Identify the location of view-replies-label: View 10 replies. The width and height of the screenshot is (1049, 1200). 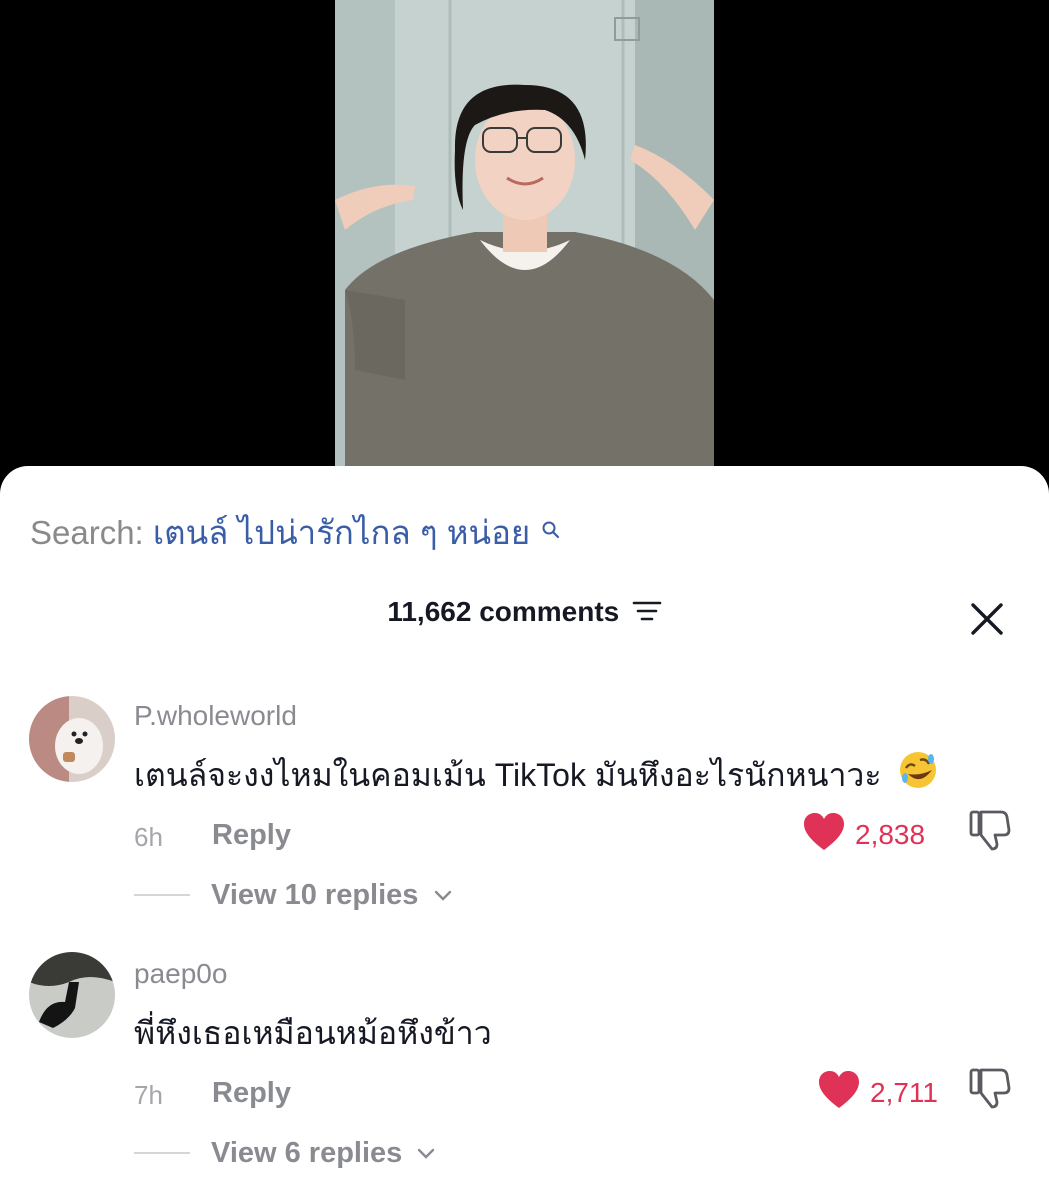
(315, 895).